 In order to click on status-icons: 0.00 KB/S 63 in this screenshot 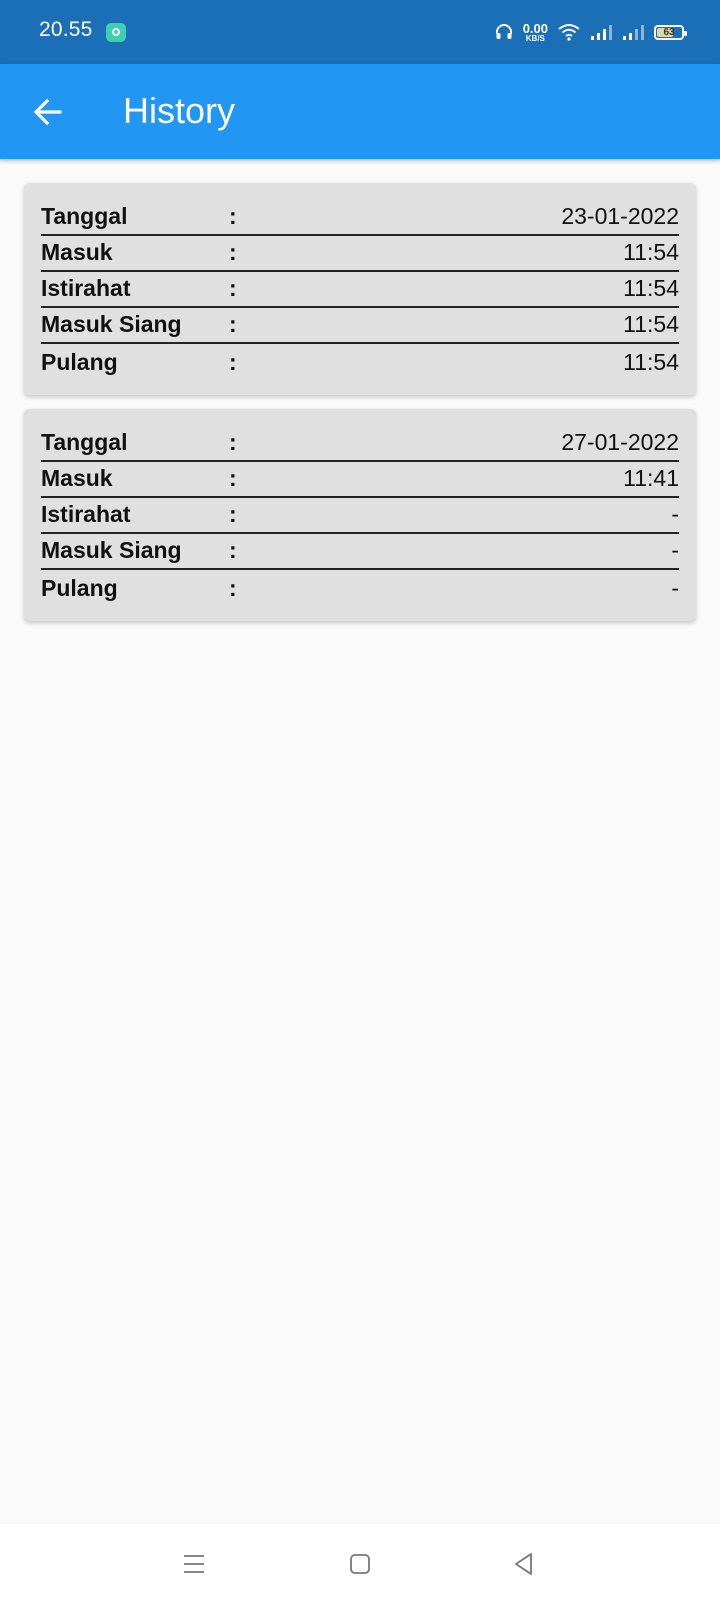, I will do `click(591, 32)`.